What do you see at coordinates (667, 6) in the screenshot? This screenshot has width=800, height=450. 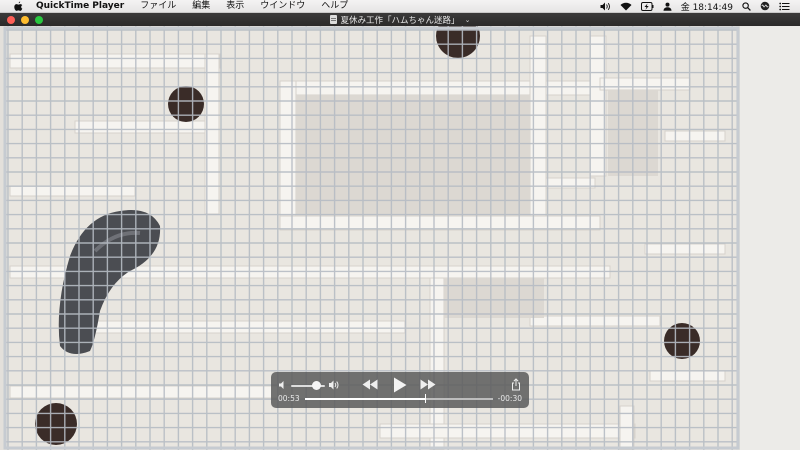 I see `user-icon` at bounding box center [667, 6].